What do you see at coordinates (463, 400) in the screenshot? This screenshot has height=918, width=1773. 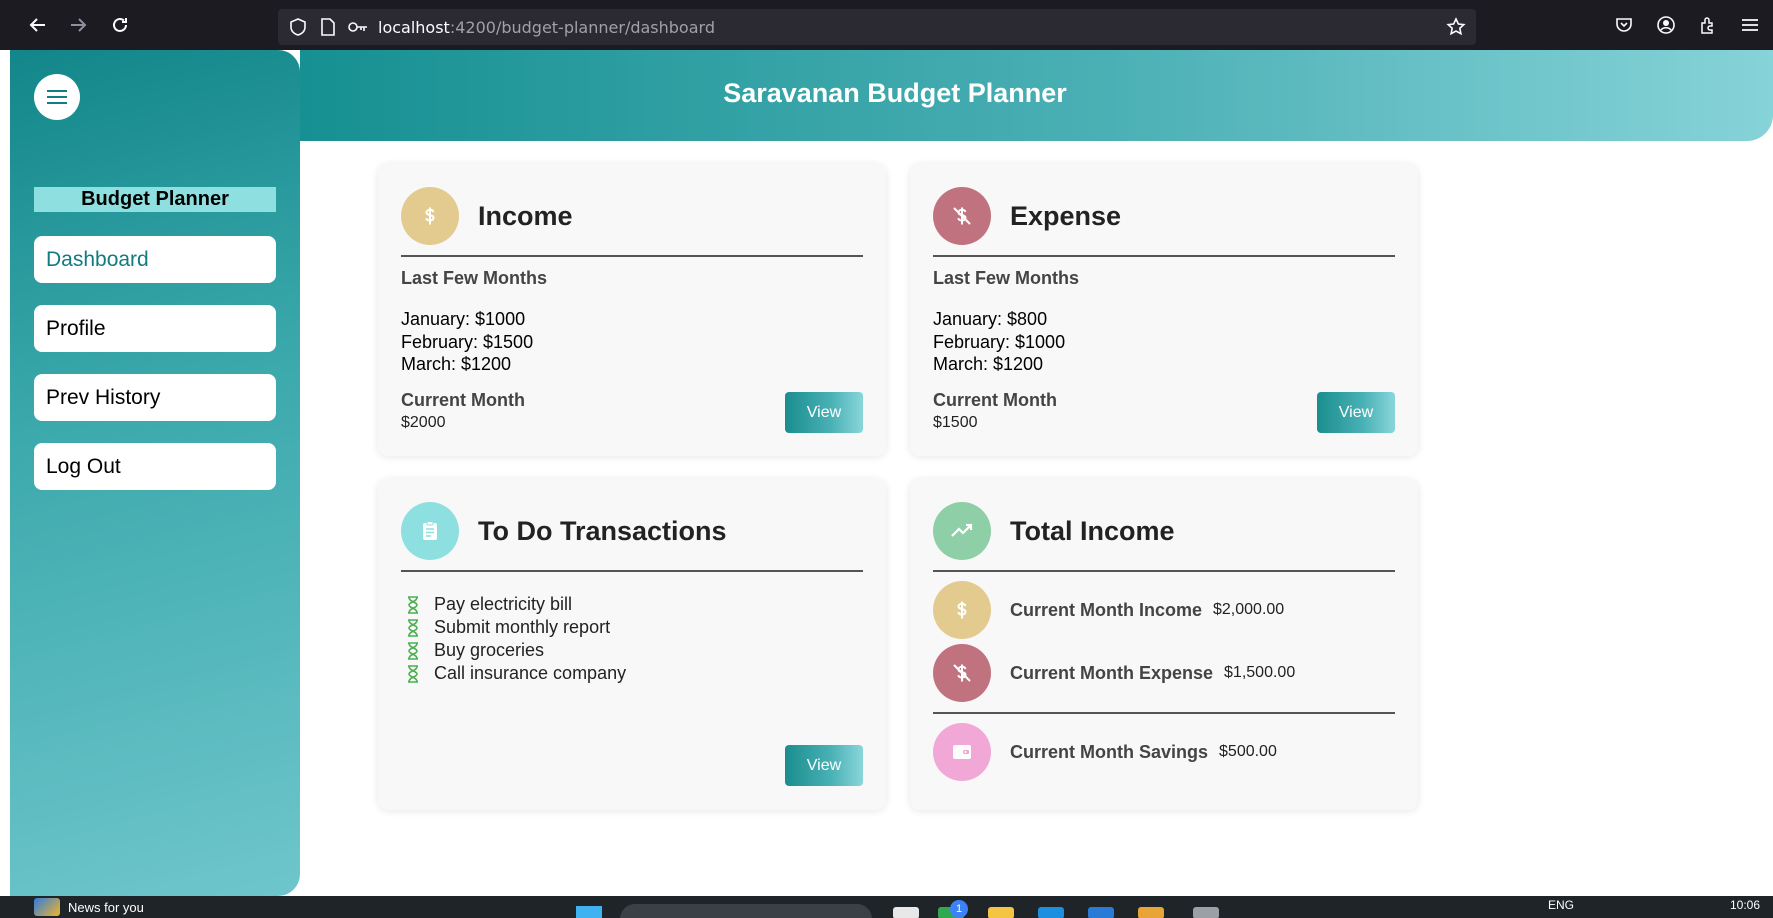 I see `income-current-label: Current Month` at bounding box center [463, 400].